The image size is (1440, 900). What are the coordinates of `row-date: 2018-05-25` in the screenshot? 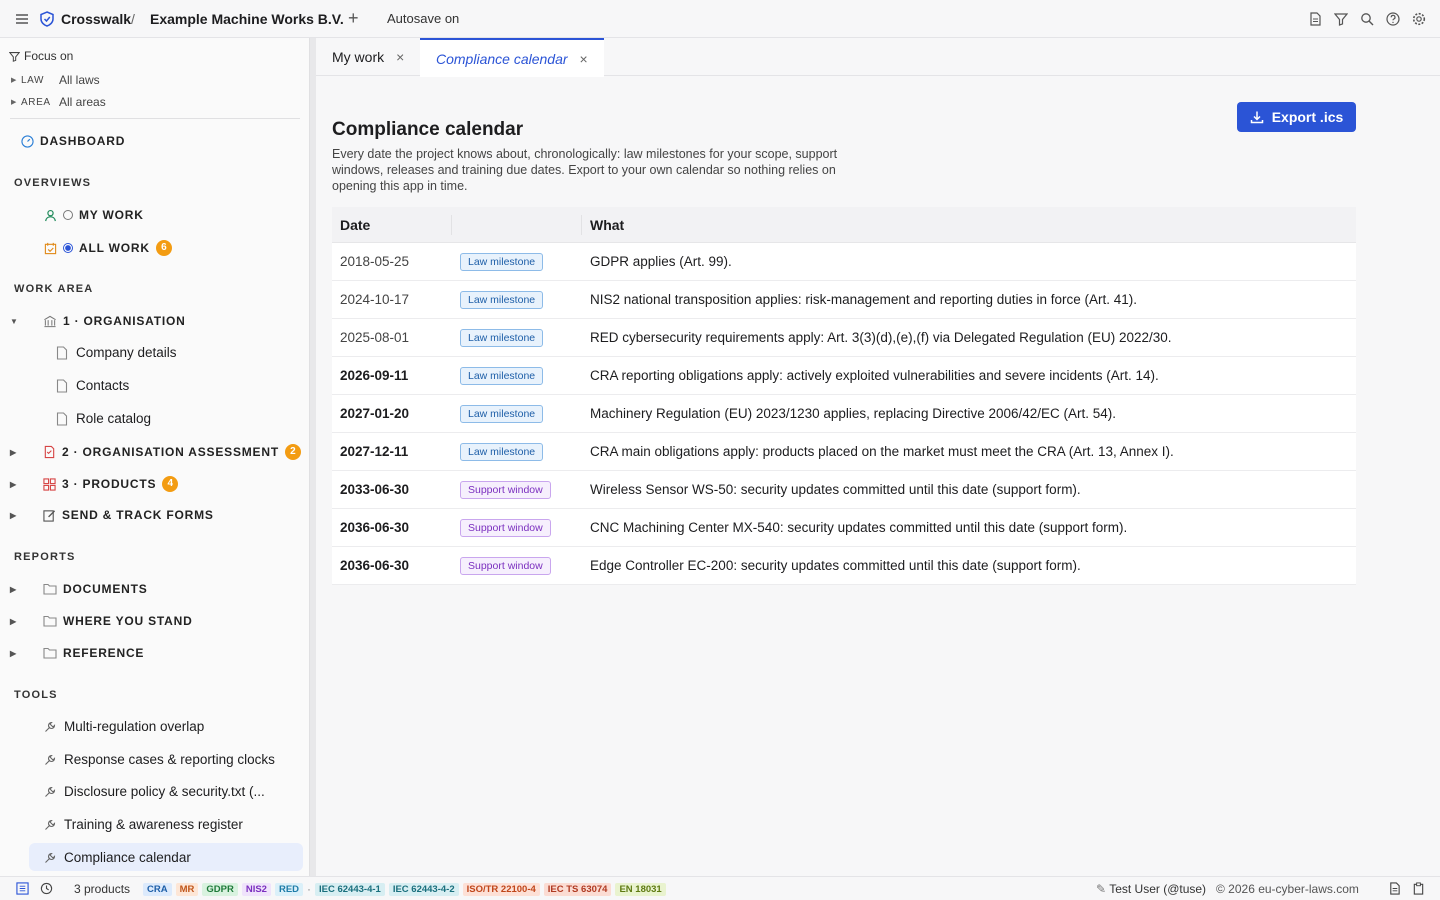 It's located at (375, 261).